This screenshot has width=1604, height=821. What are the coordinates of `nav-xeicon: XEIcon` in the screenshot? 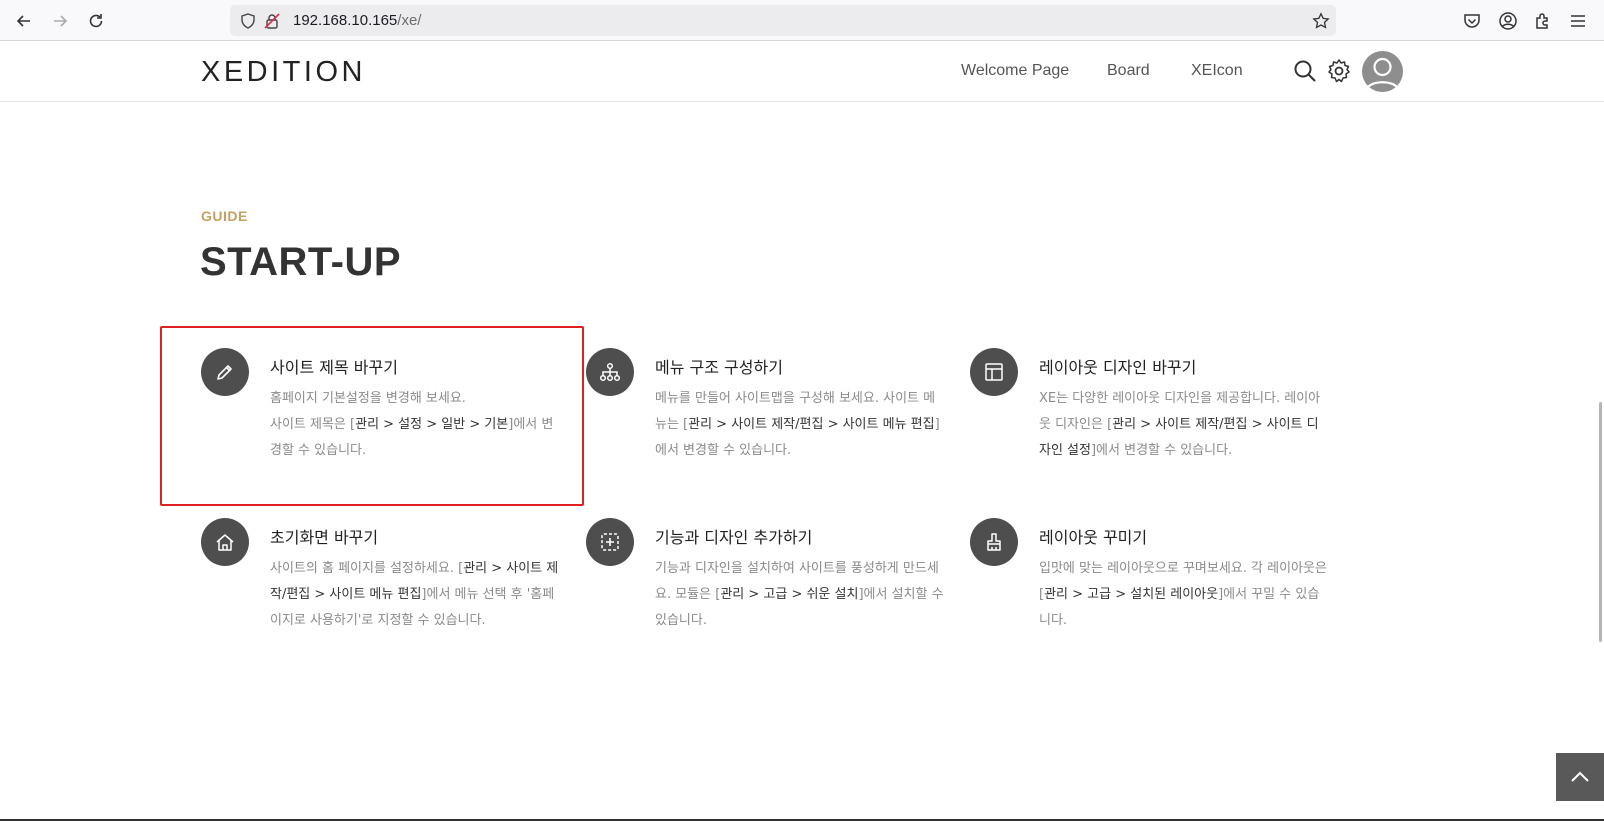 It's located at (1217, 71).